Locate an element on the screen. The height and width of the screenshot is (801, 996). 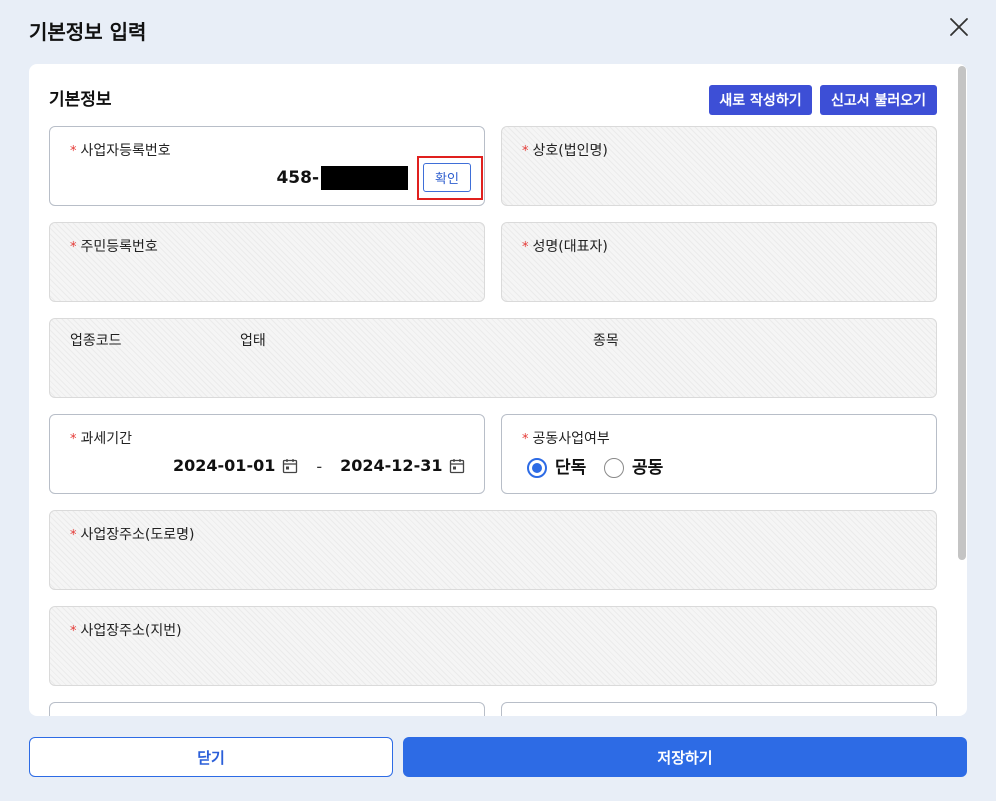
section-title: 기본정보 is located at coordinates (80, 100).